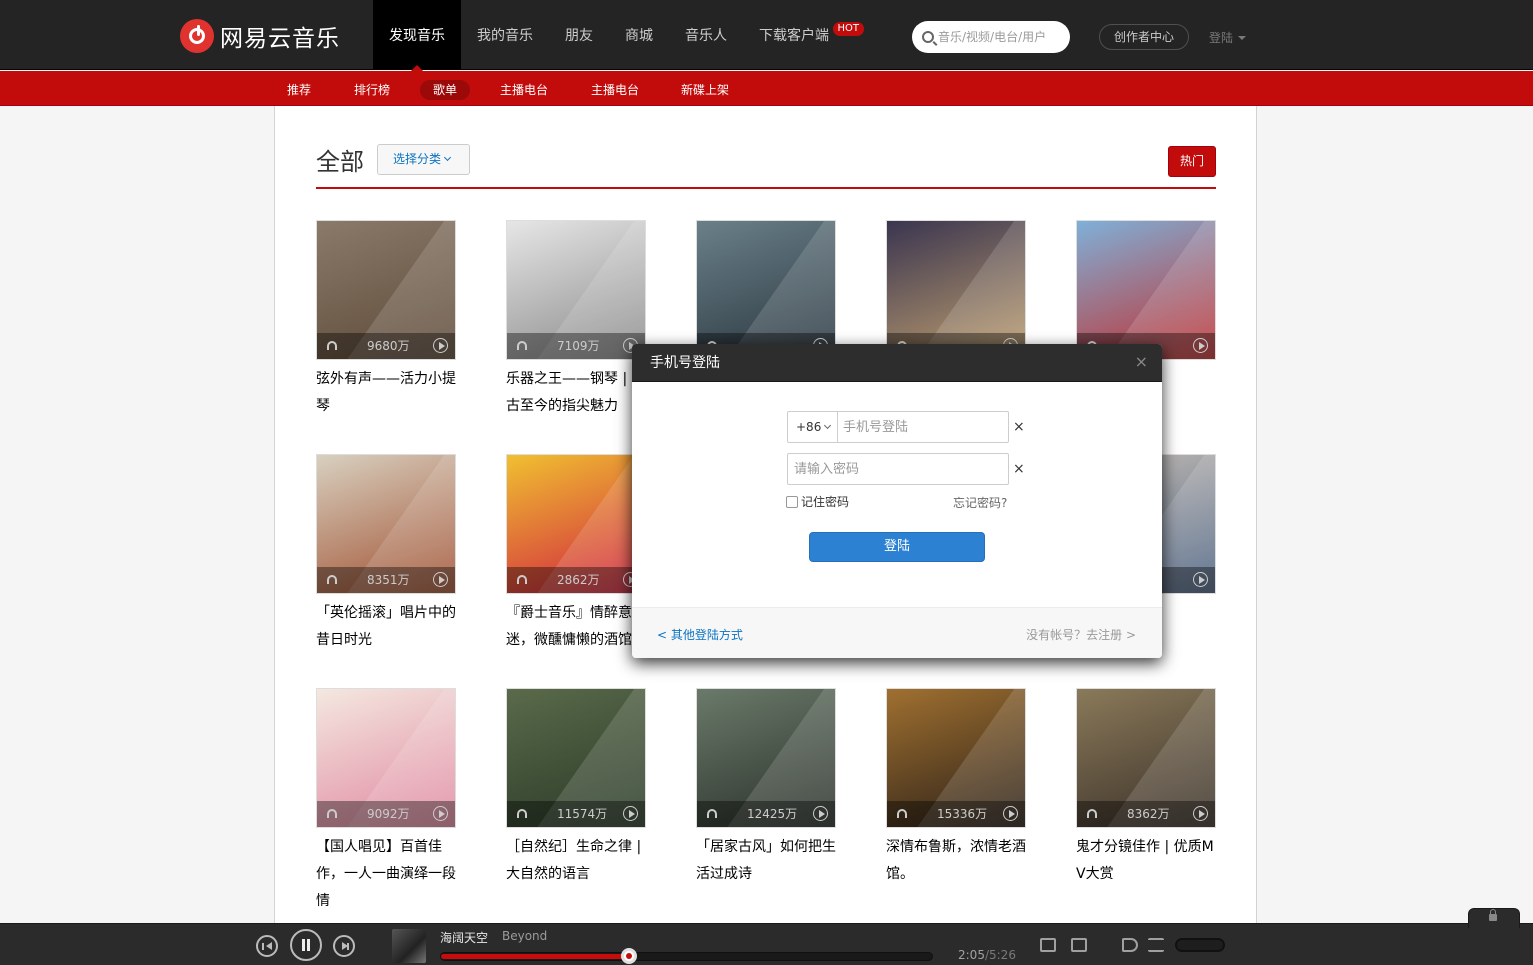  Describe the element at coordinates (1192, 161) in the screenshot. I see `hot-sort-button: 热门` at that location.